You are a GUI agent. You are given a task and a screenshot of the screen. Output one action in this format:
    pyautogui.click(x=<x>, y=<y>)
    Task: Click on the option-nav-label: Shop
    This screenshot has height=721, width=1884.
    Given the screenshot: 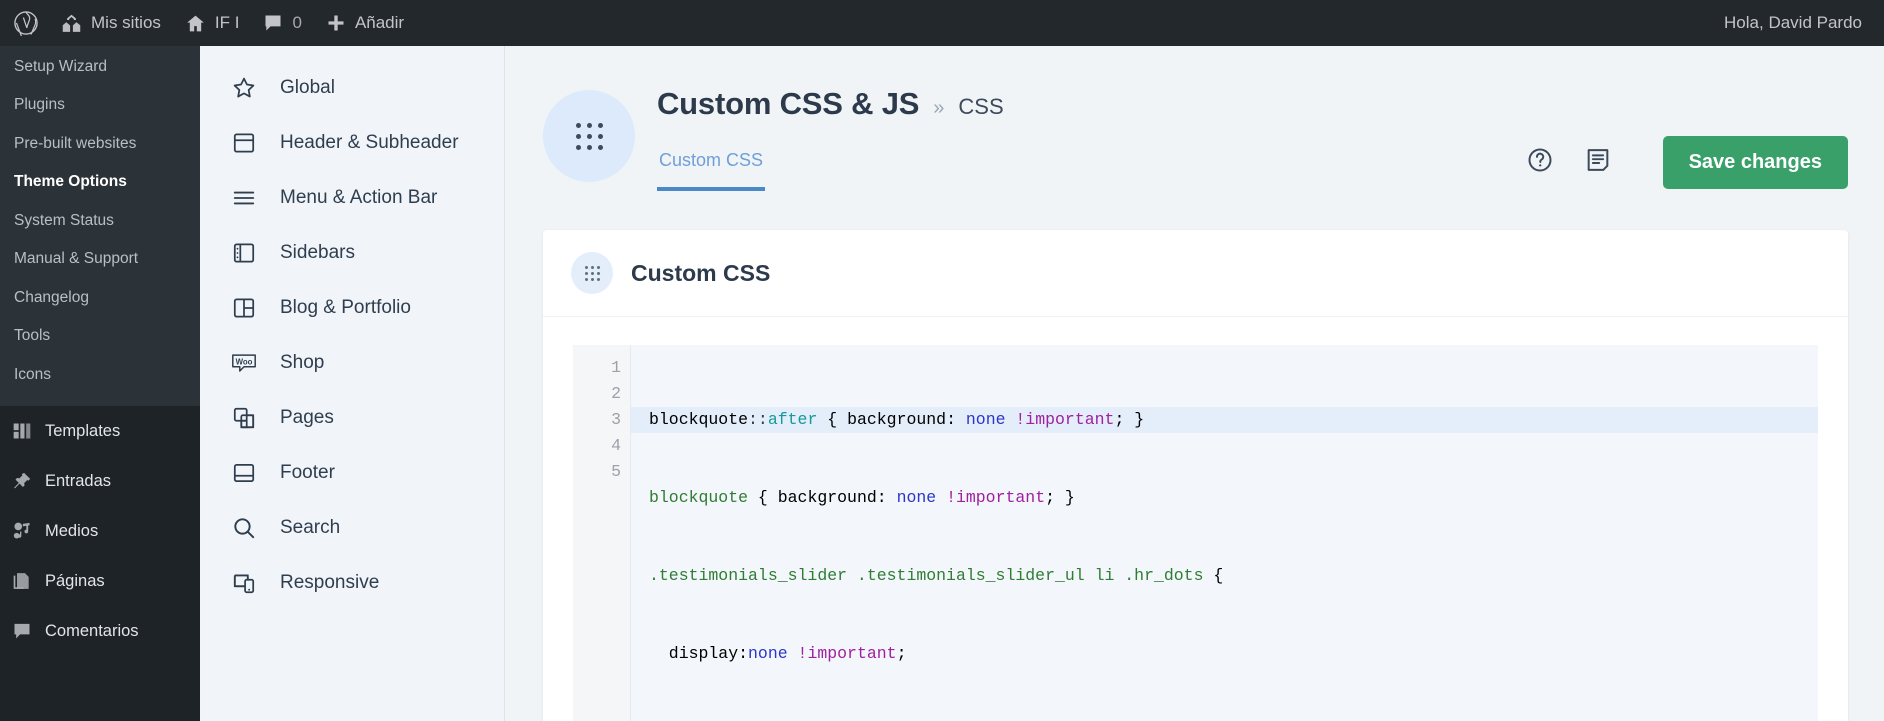 What is the action you would take?
    pyautogui.click(x=302, y=362)
    